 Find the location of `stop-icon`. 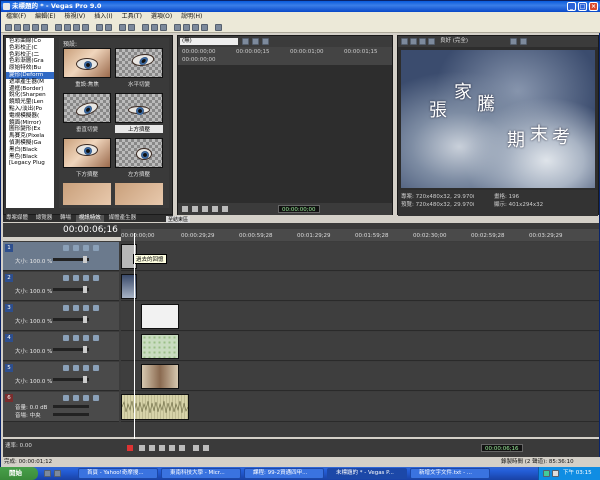

stop-icon is located at coordinates (182, 448).